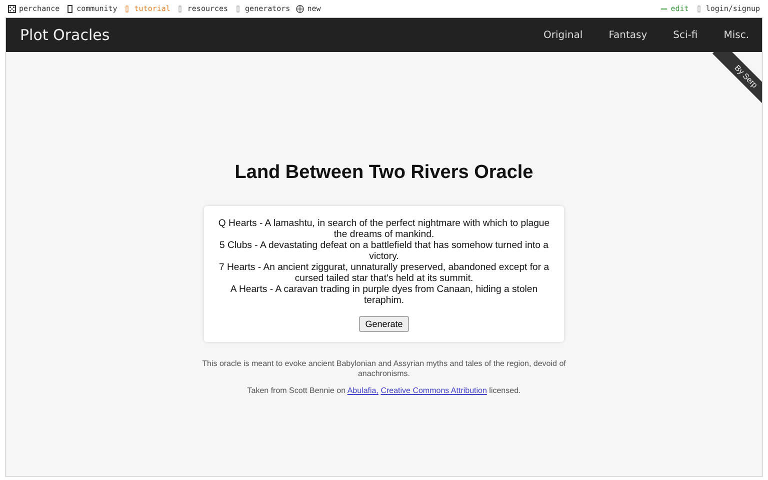 Image resolution: width=768 pixels, height=480 pixels. Describe the element at coordinates (65, 35) in the screenshot. I see `site-title: Plot Oracles` at that location.